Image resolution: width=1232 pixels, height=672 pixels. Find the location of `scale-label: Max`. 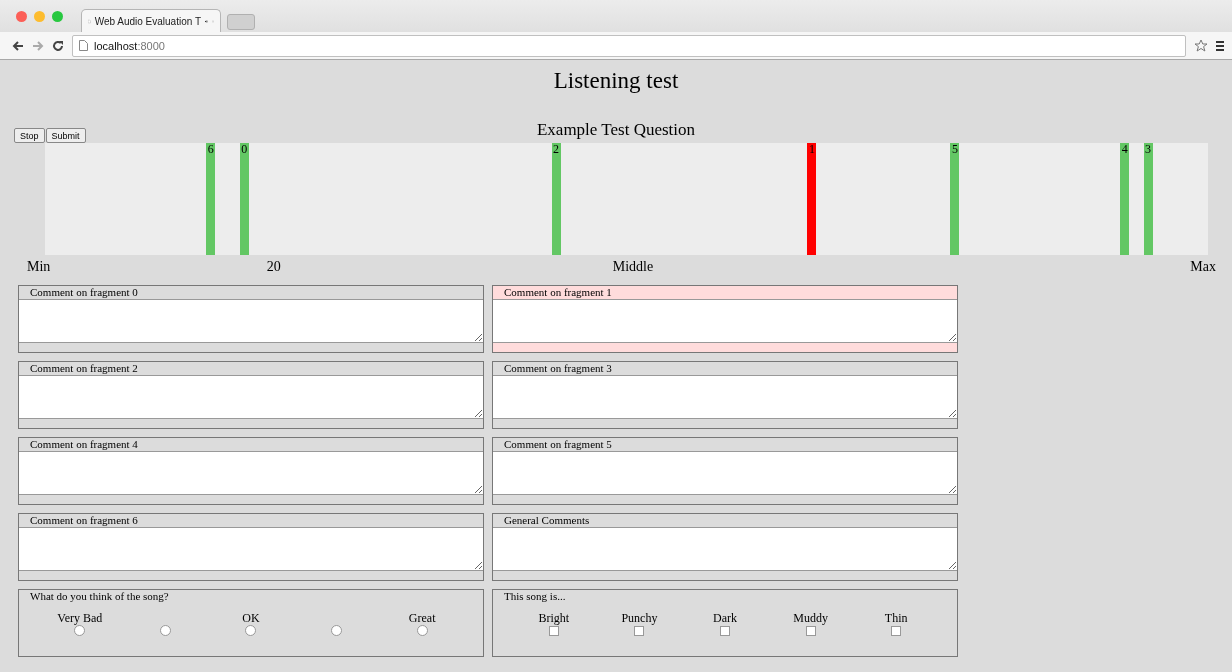

scale-label: Max is located at coordinates (1203, 267).